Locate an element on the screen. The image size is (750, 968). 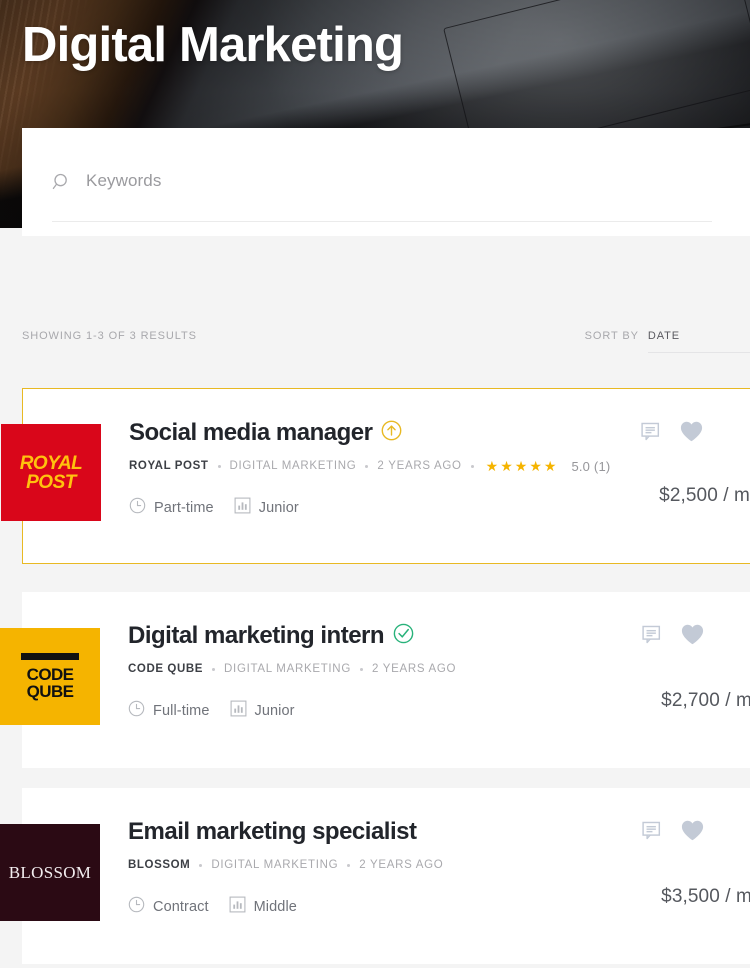
job-title: Email marketing specialist is located at coordinates (272, 832).